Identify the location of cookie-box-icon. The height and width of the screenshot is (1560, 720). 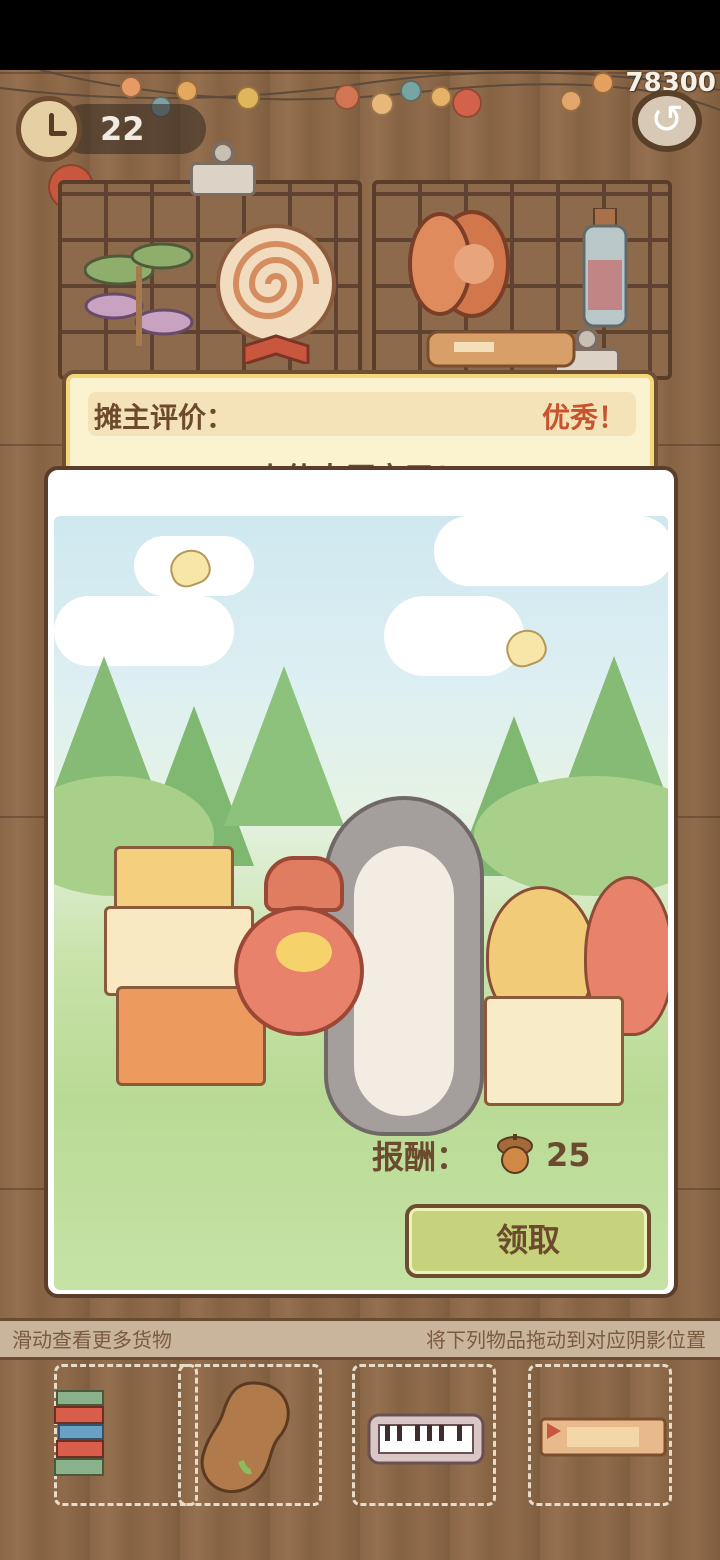
(603, 1438).